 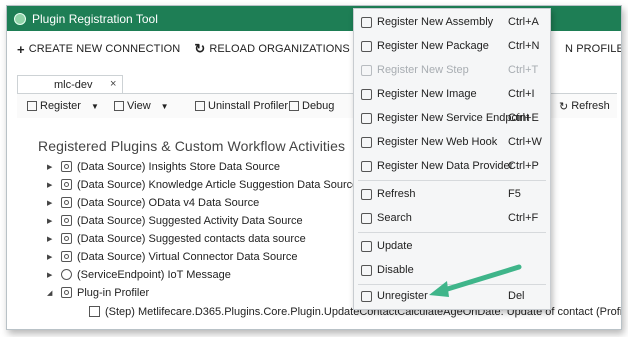 What do you see at coordinates (396, 194) in the screenshot?
I see `menu-item-label: Refresh` at bounding box center [396, 194].